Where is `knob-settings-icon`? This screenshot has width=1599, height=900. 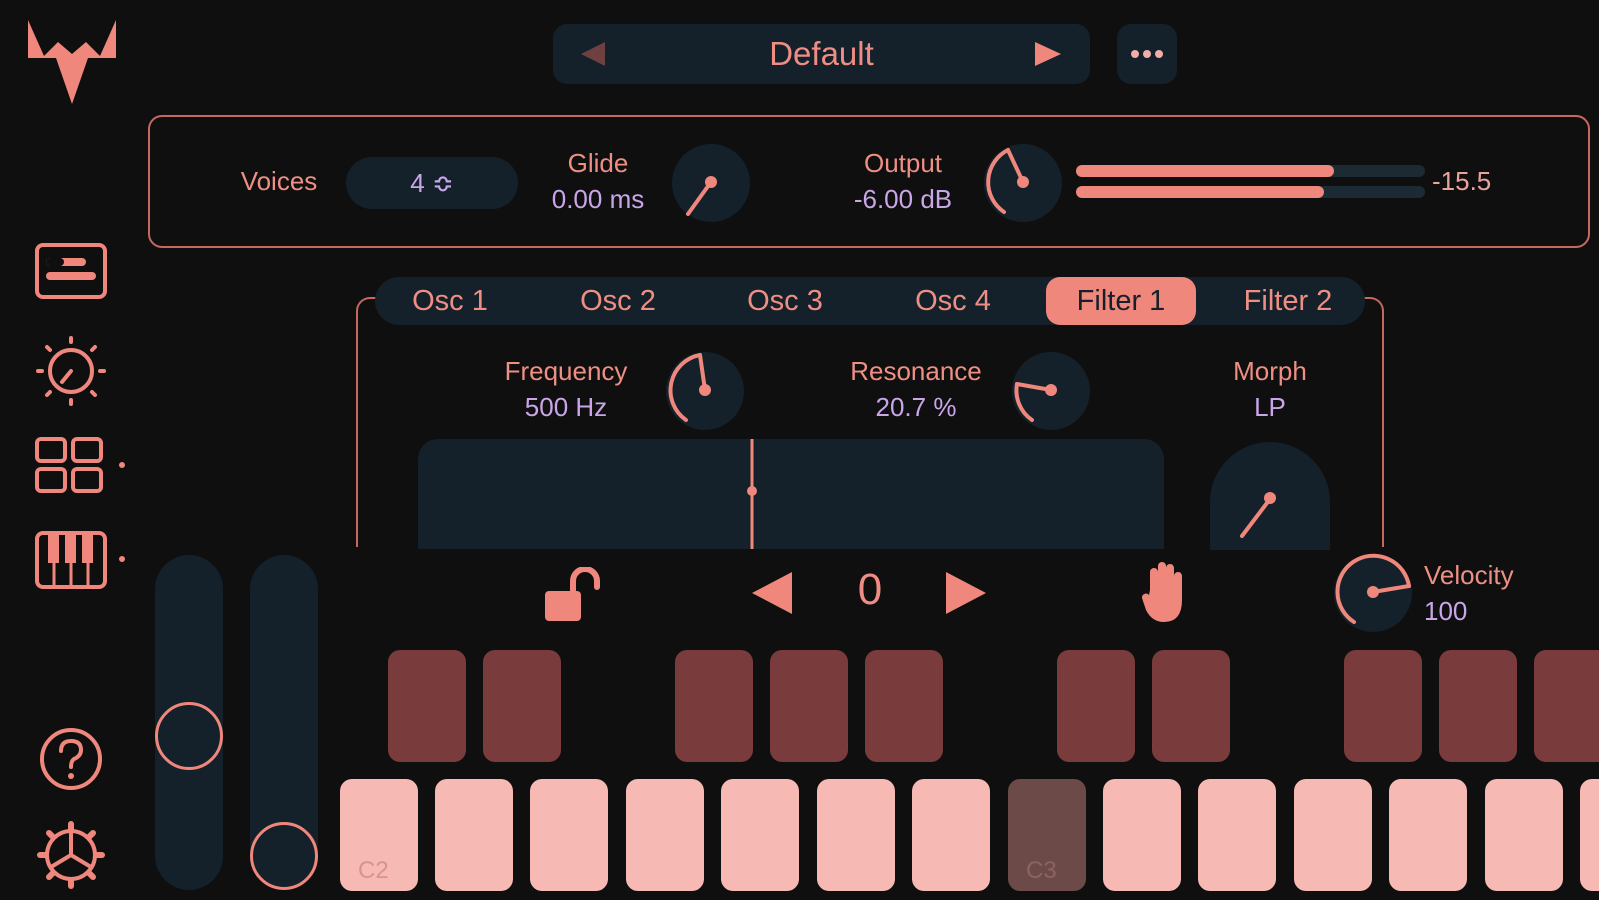
knob-settings-icon is located at coordinates (71, 371).